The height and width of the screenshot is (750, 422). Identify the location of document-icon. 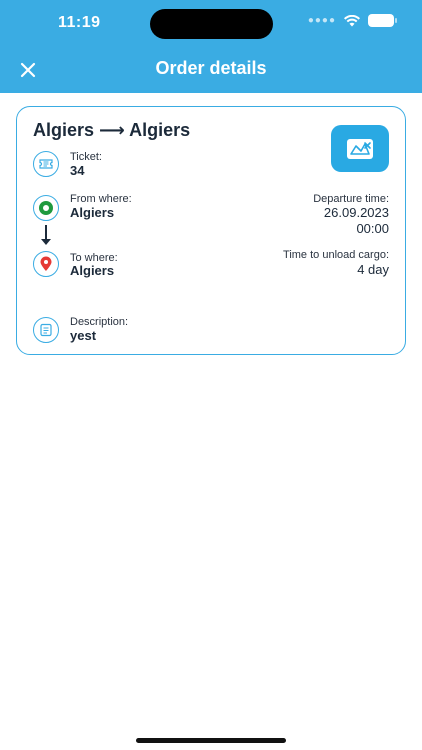
(46, 330).